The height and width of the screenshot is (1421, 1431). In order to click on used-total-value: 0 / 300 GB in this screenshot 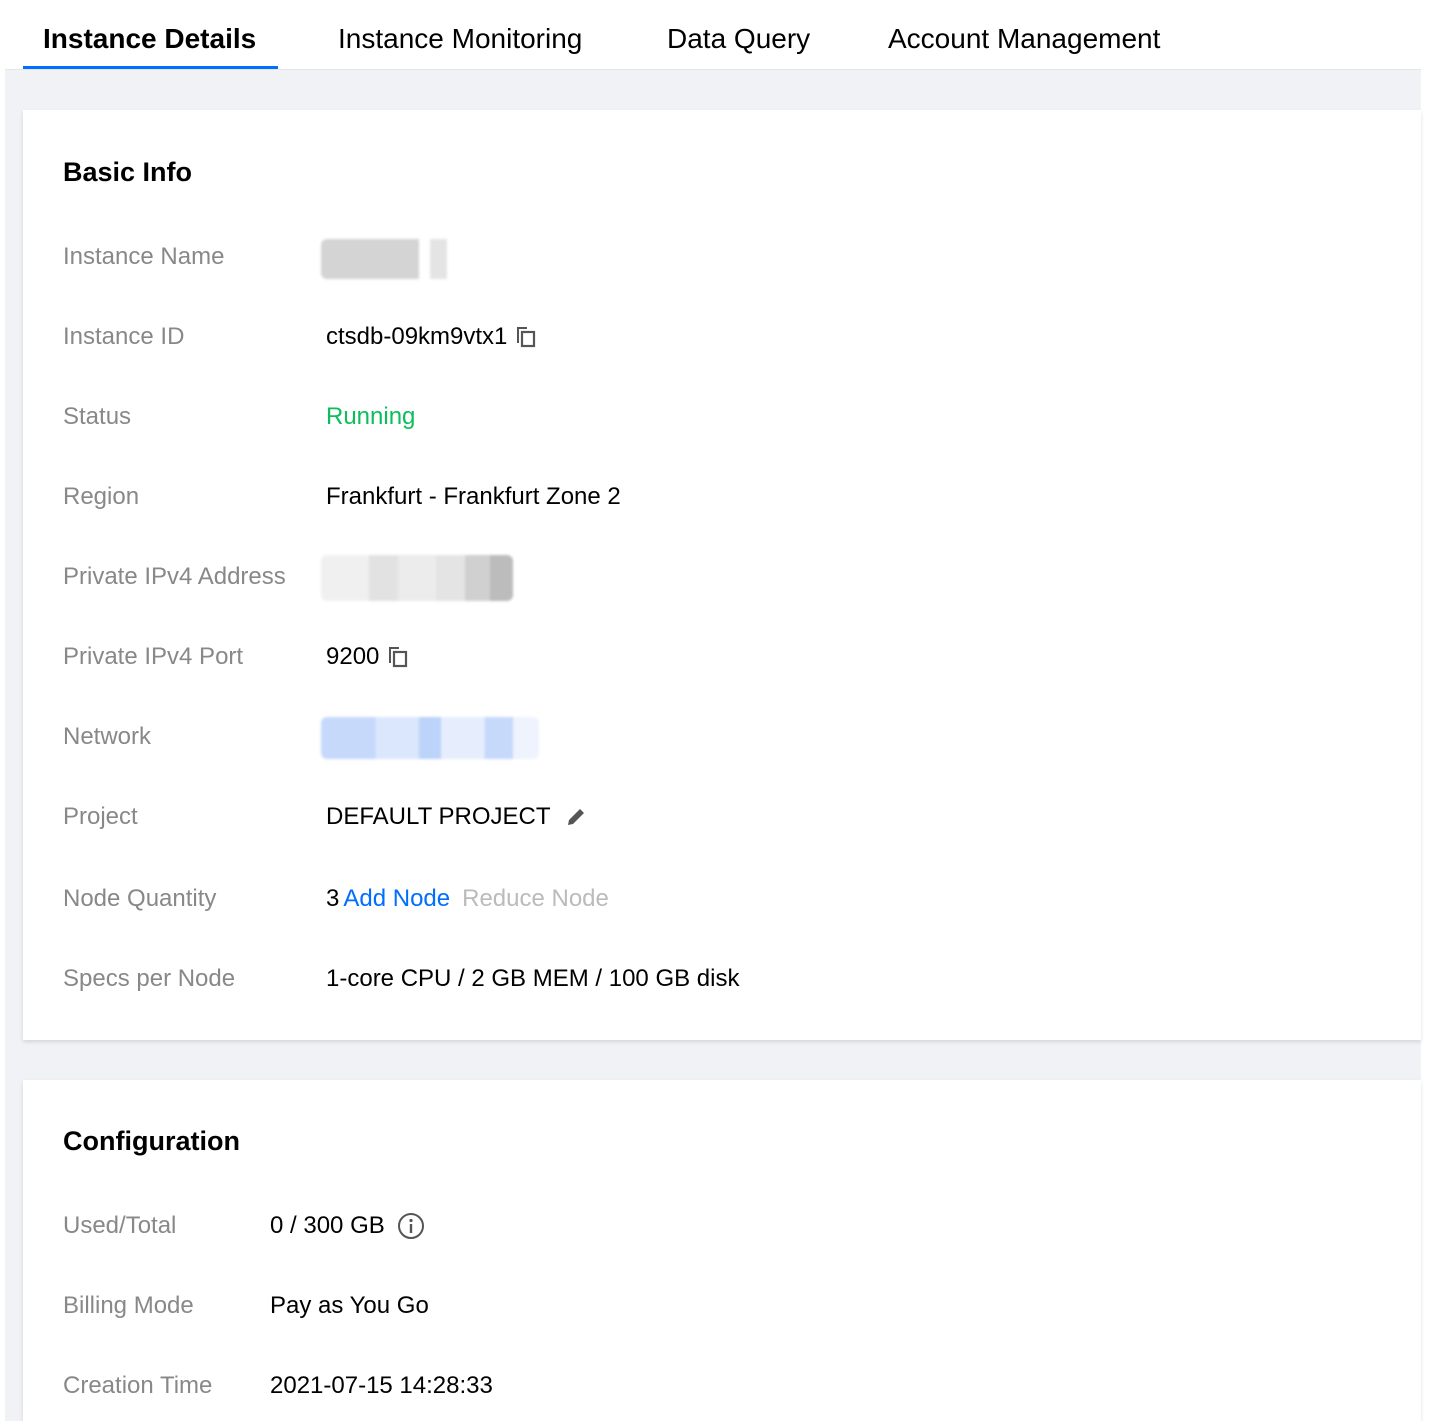, I will do `click(327, 1225)`.